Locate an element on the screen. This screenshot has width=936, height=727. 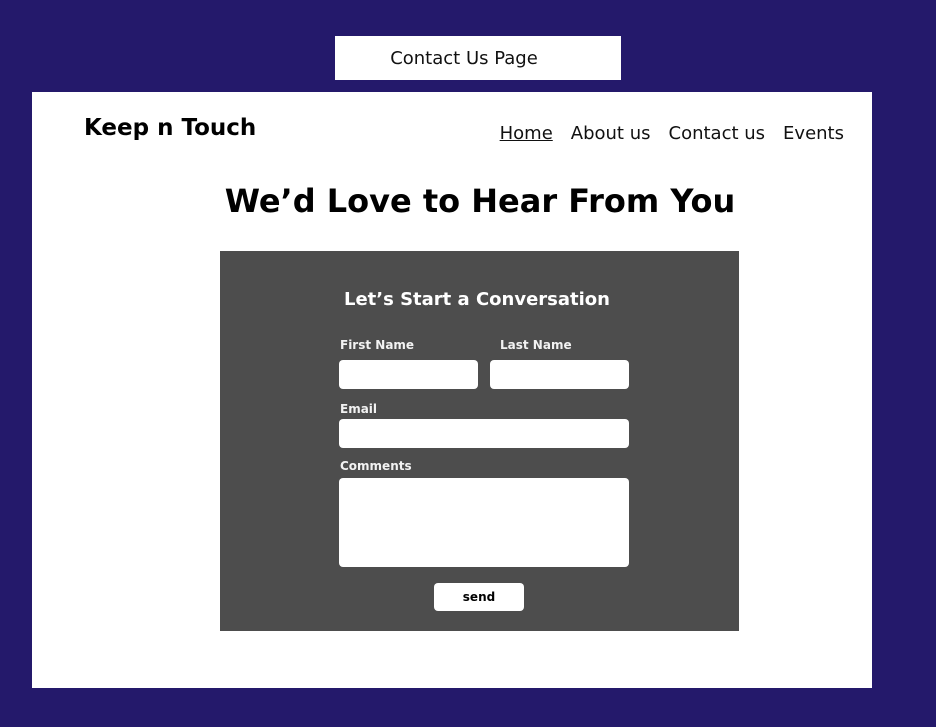
last-name-field is located at coordinates (559, 374).